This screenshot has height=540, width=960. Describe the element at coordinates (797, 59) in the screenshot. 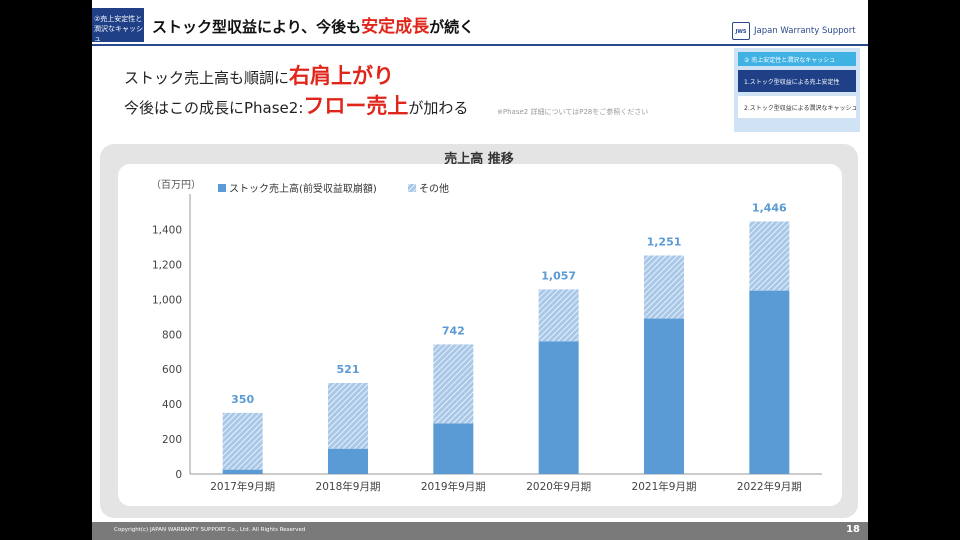

I see `nav-item-section: ② 売上安定性と潤沢なキャッシュ` at that location.